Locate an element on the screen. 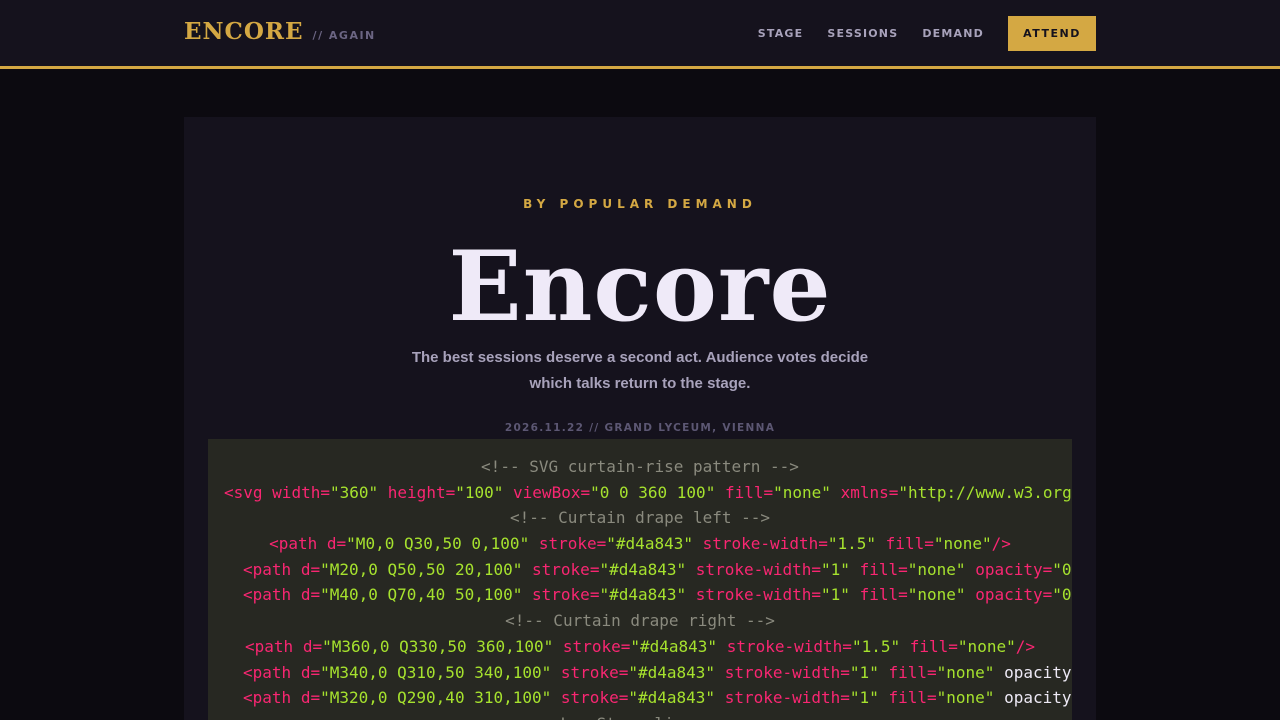 The image size is (1280, 720). site-tagline: // AGAIN is located at coordinates (344, 35).